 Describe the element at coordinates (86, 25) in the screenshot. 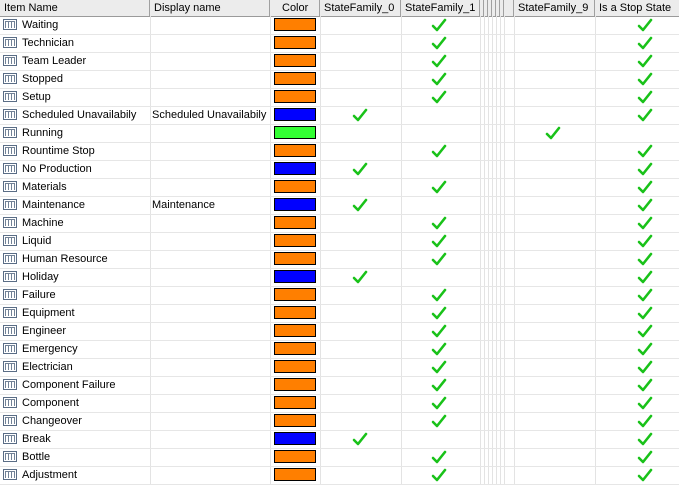

I see `item-name-cell: Waiting` at that location.